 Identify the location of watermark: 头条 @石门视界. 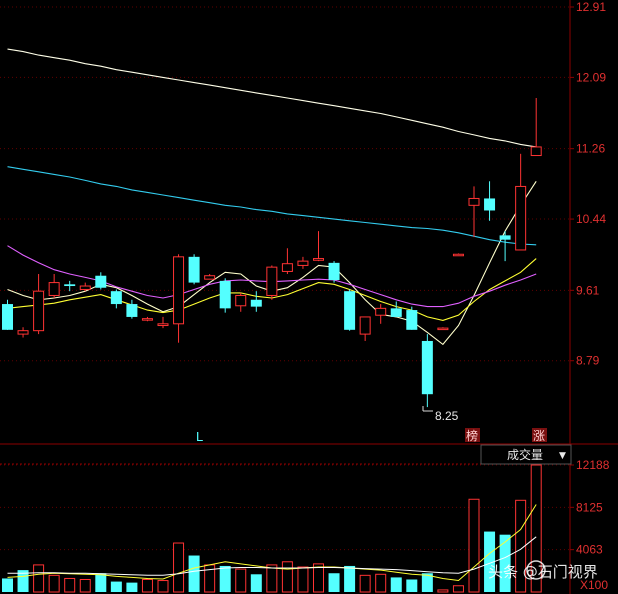
(543, 570).